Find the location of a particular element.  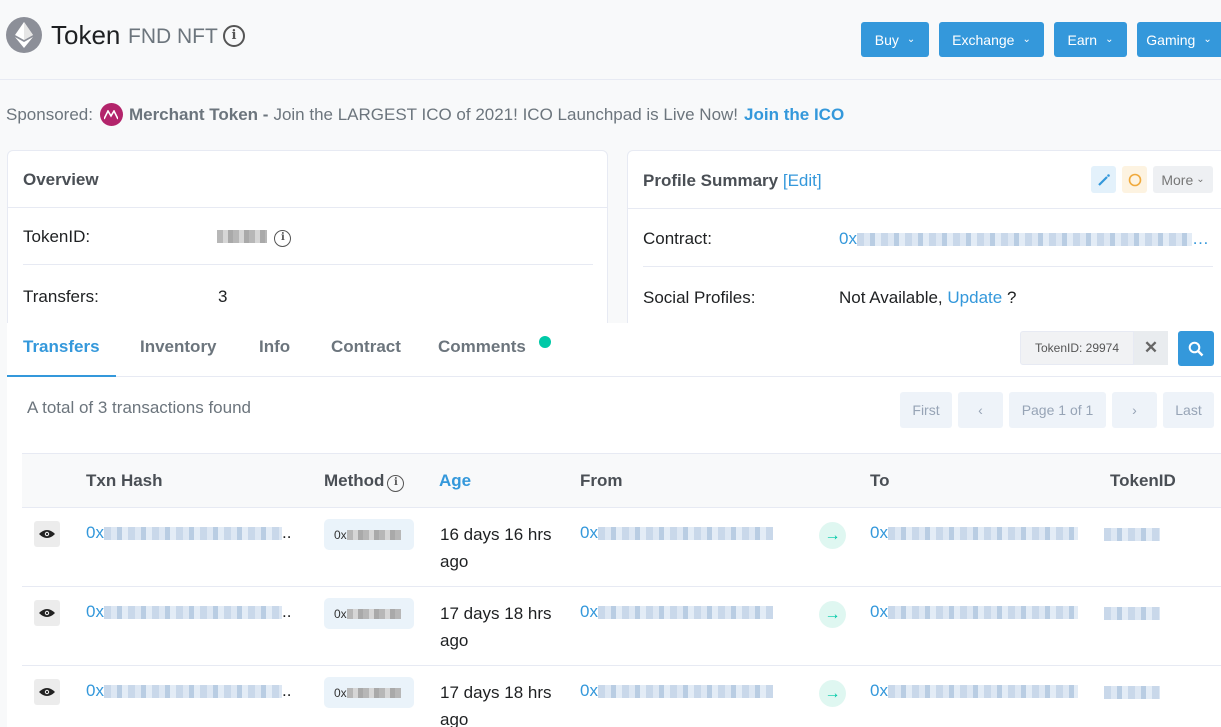

token-id-filter: TokenID: 29974 is located at coordinates (1077, 348).